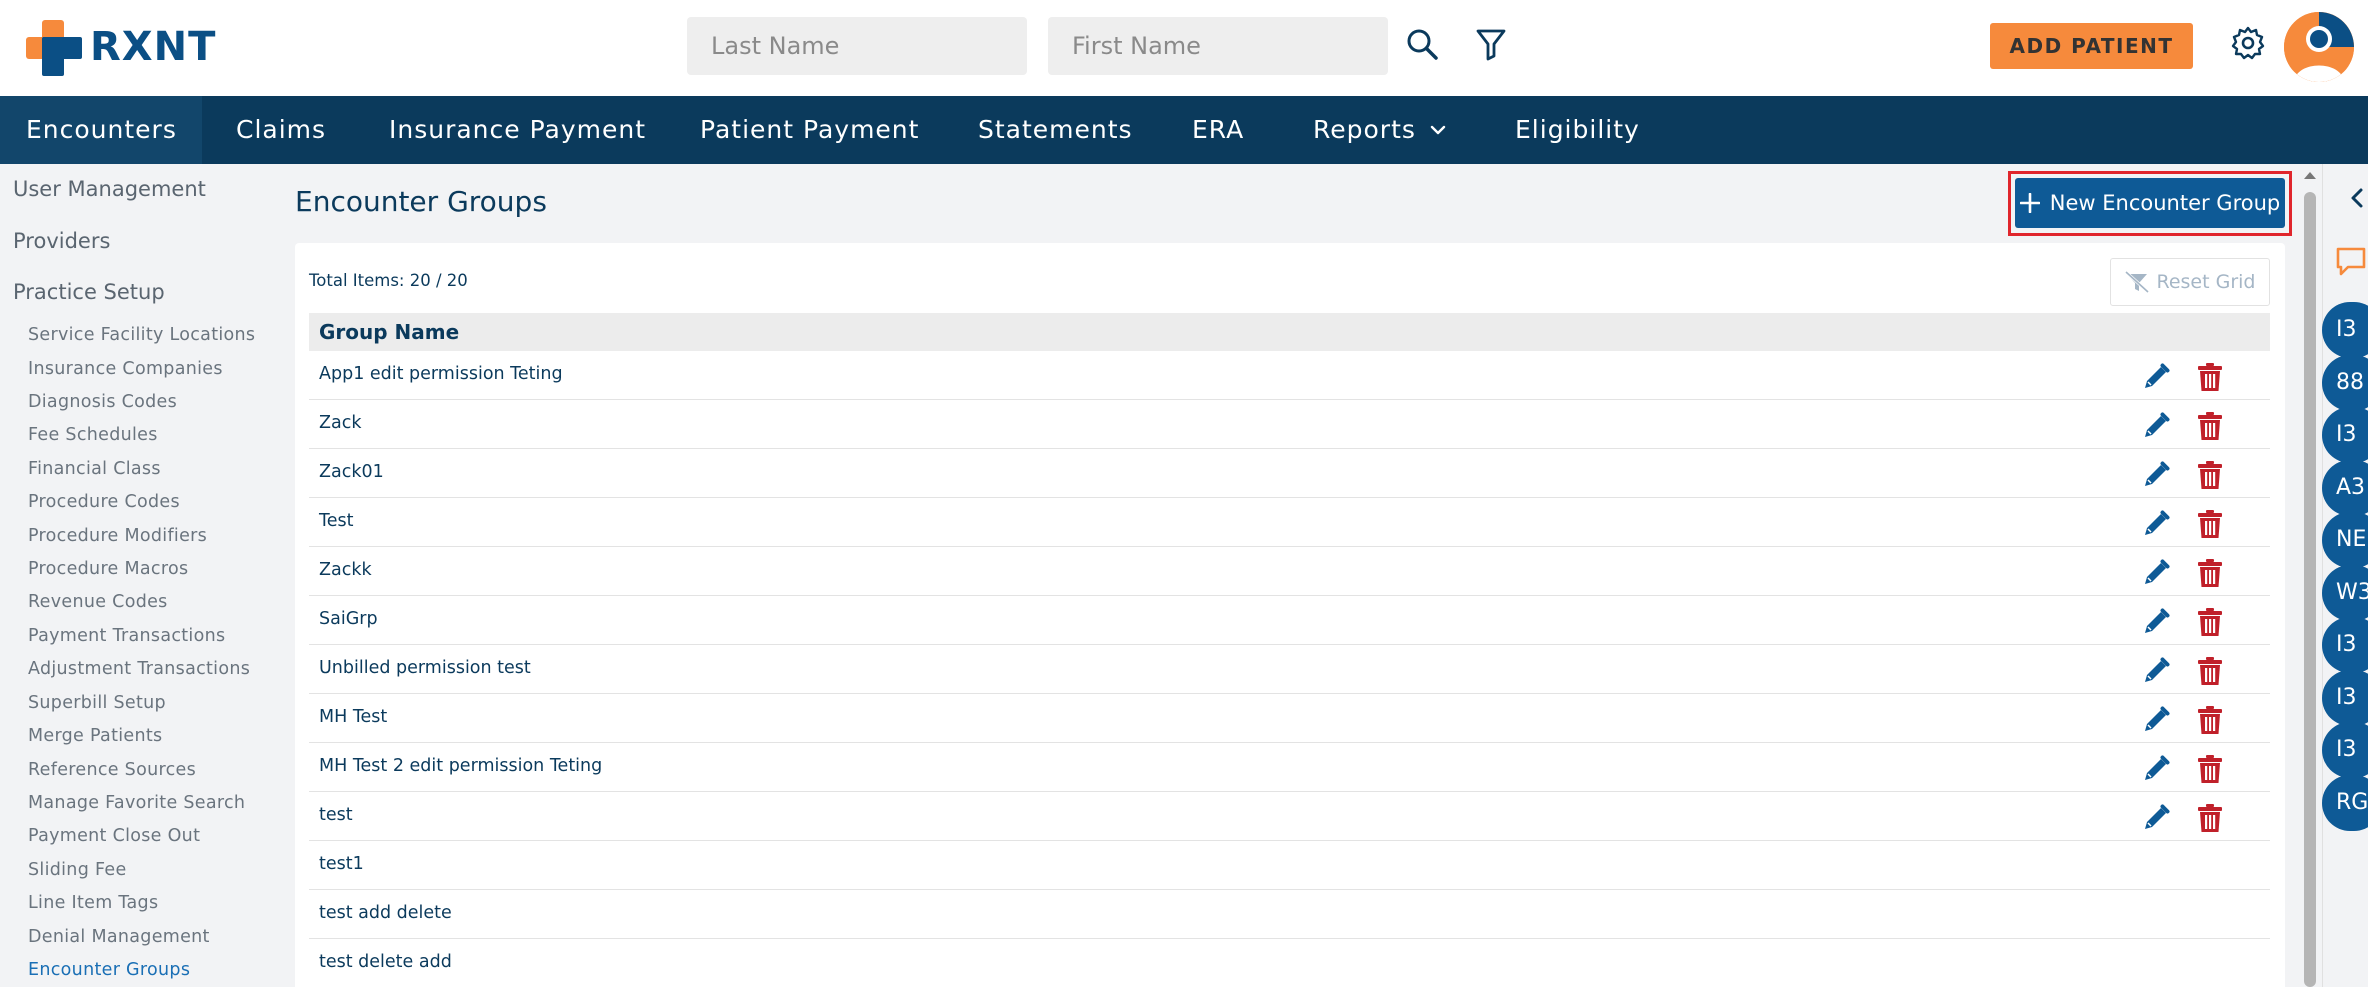  What do you see at coordinates (2345, 697) in the screenshot?
I see `chat-avatar-bubble: I3` at bounding box center [2345, 697].